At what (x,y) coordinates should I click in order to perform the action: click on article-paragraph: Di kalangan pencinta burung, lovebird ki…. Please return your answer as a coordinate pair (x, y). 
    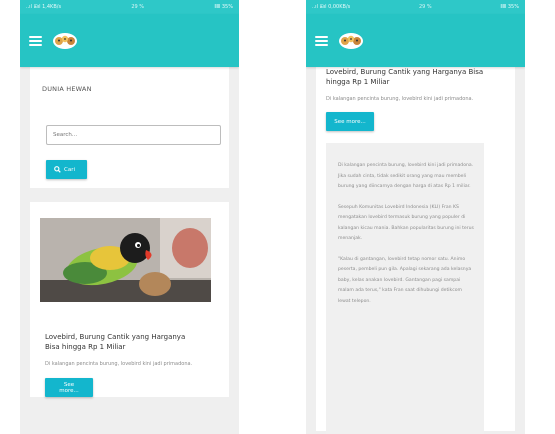
    Looking at the image, I should click on (406, 176).